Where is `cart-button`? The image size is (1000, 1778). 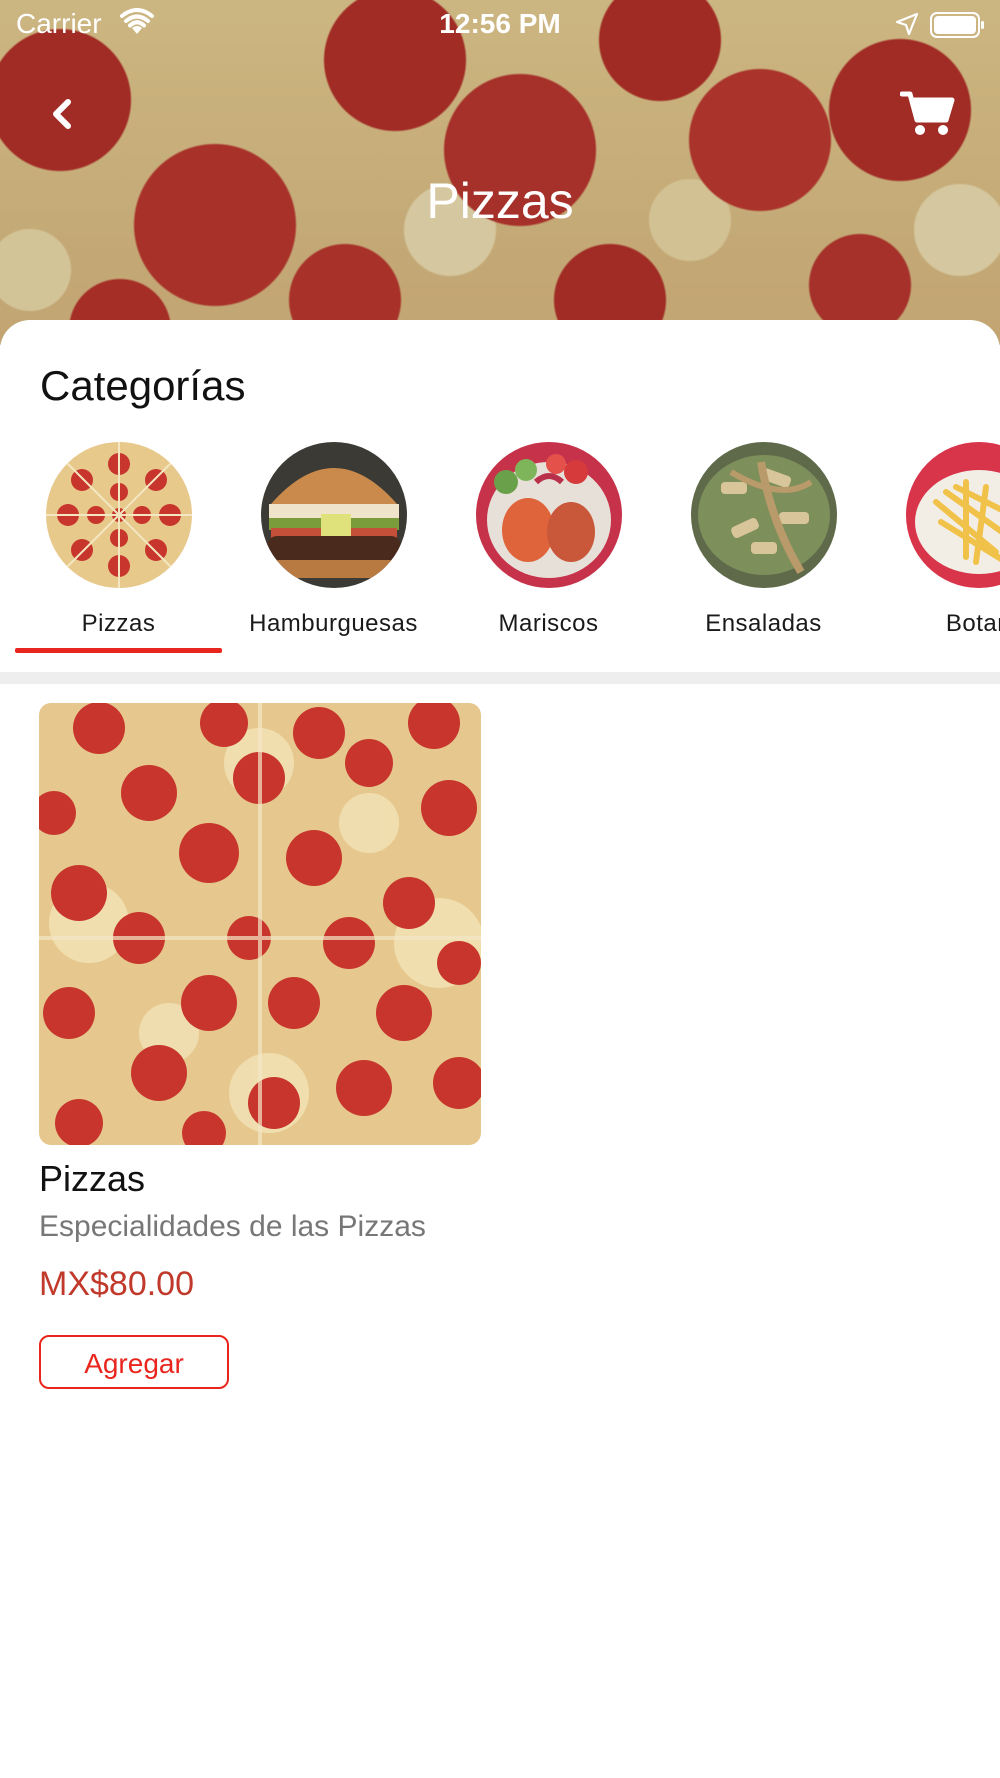 cart-button is located at coordinates (927, 113).